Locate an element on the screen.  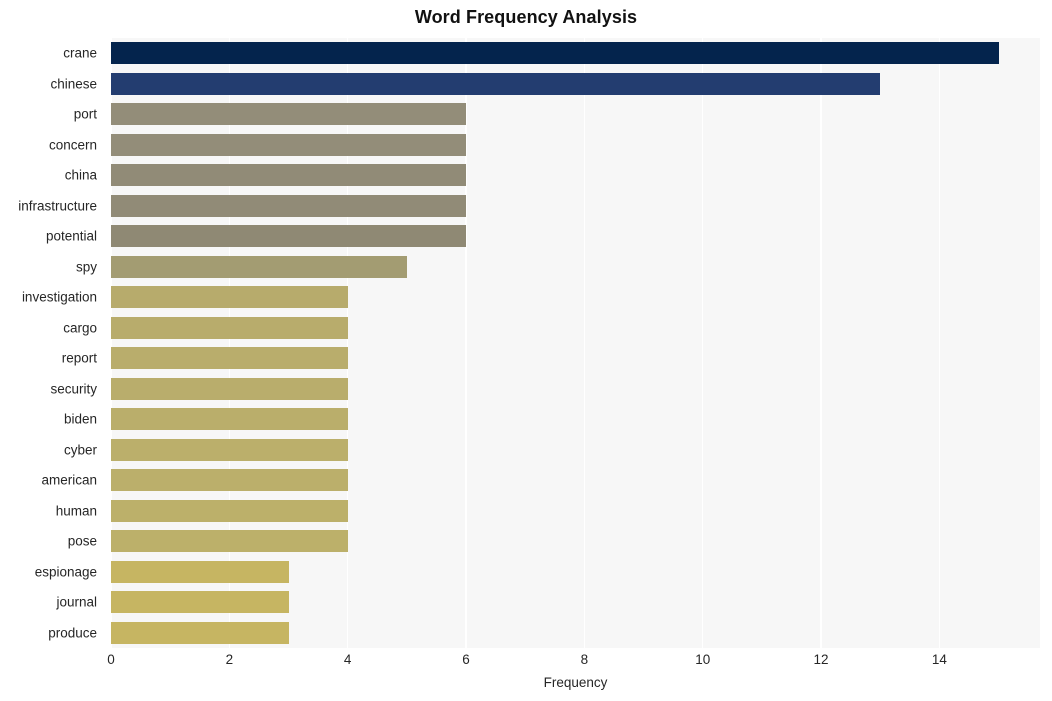
y-tick-label: china is located at coordinates (80, 175).